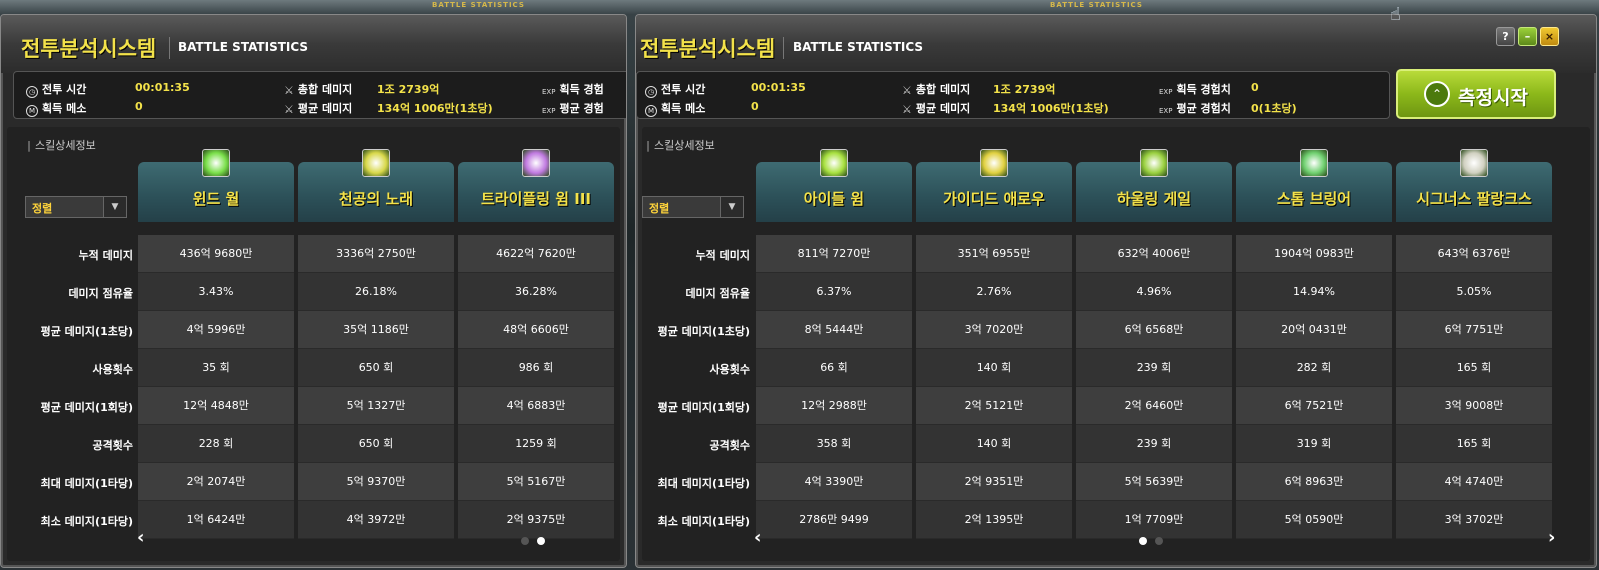  I want to click on stat-cell: 6억 6568만, so click(1154, 330).